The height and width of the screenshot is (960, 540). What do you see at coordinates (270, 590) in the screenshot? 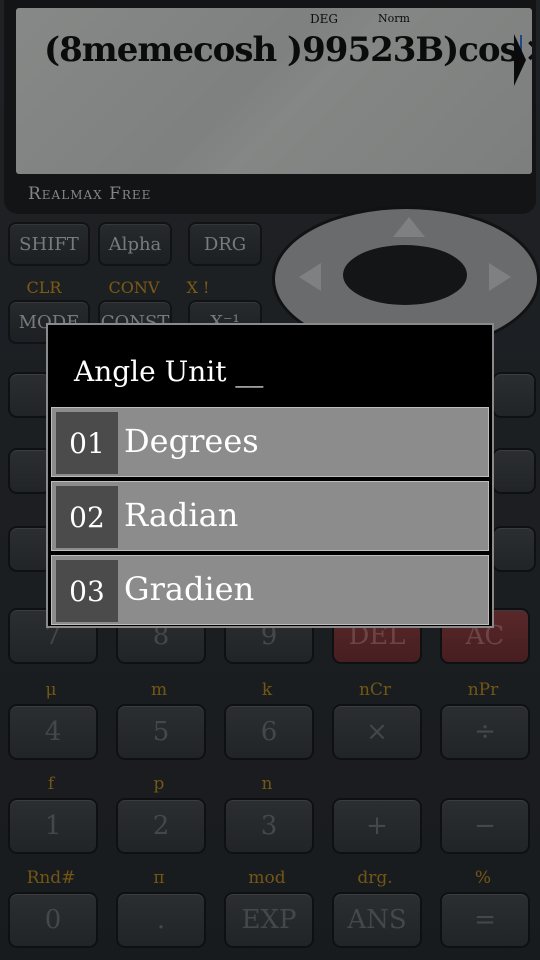
I see `option-gradien: 03 Gradien` at bounding box center [270, 590].